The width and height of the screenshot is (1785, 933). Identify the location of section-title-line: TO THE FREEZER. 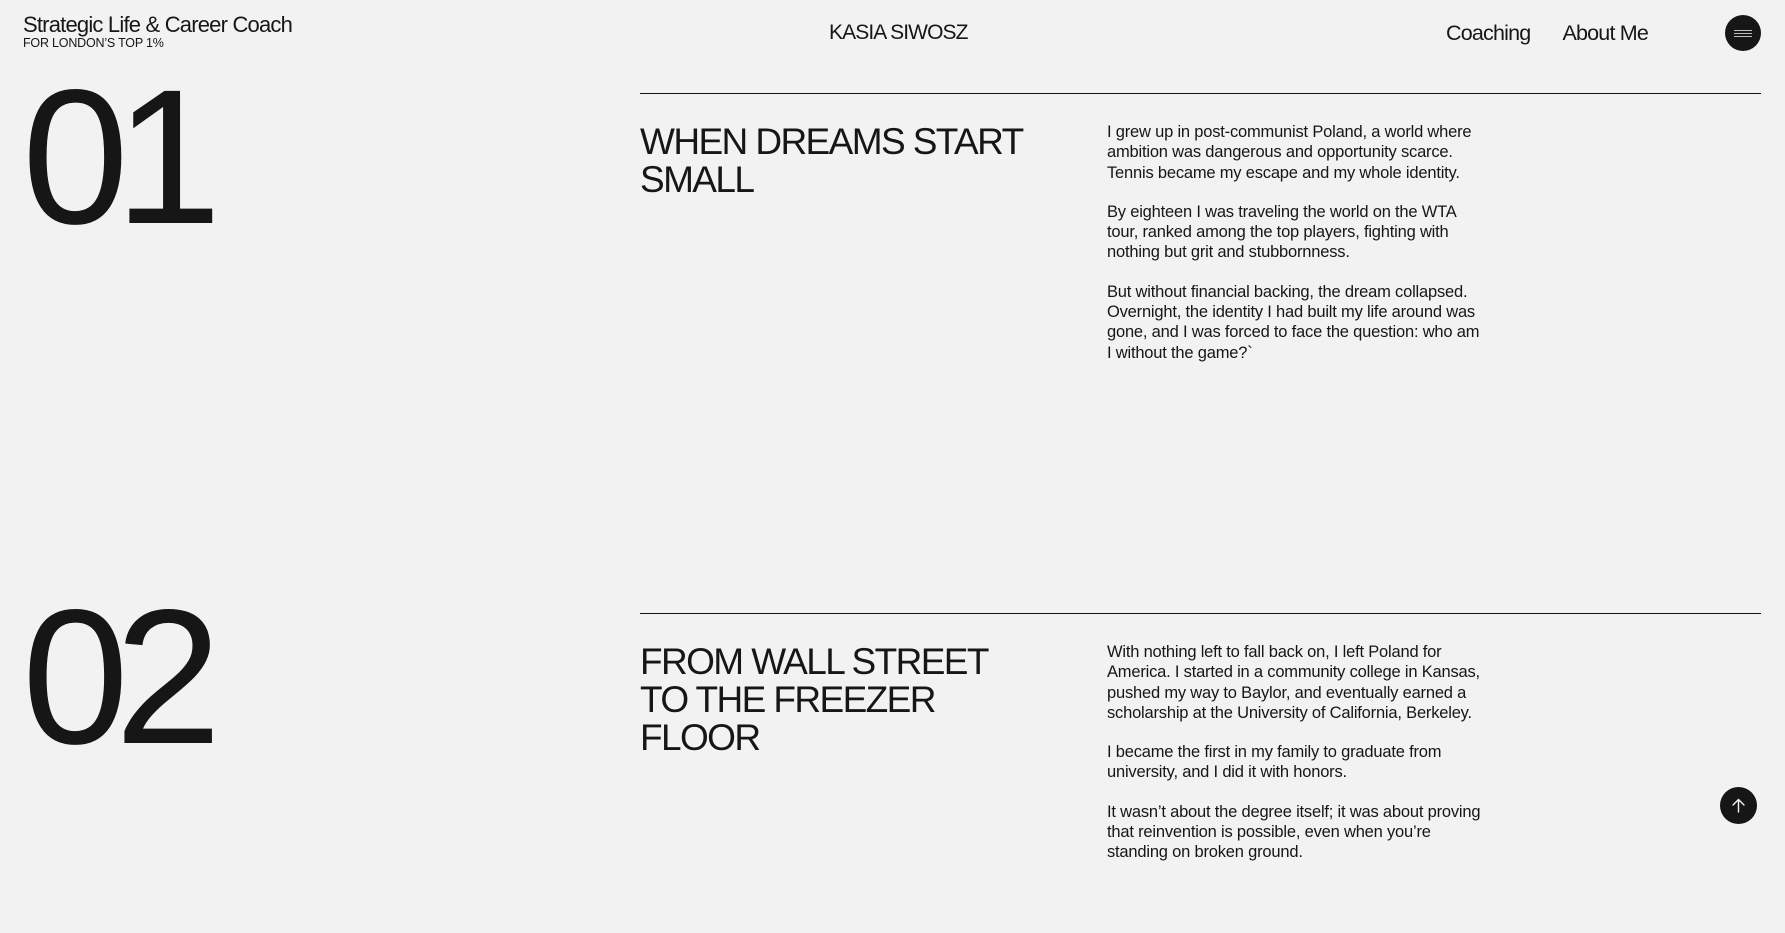
(788, 699).